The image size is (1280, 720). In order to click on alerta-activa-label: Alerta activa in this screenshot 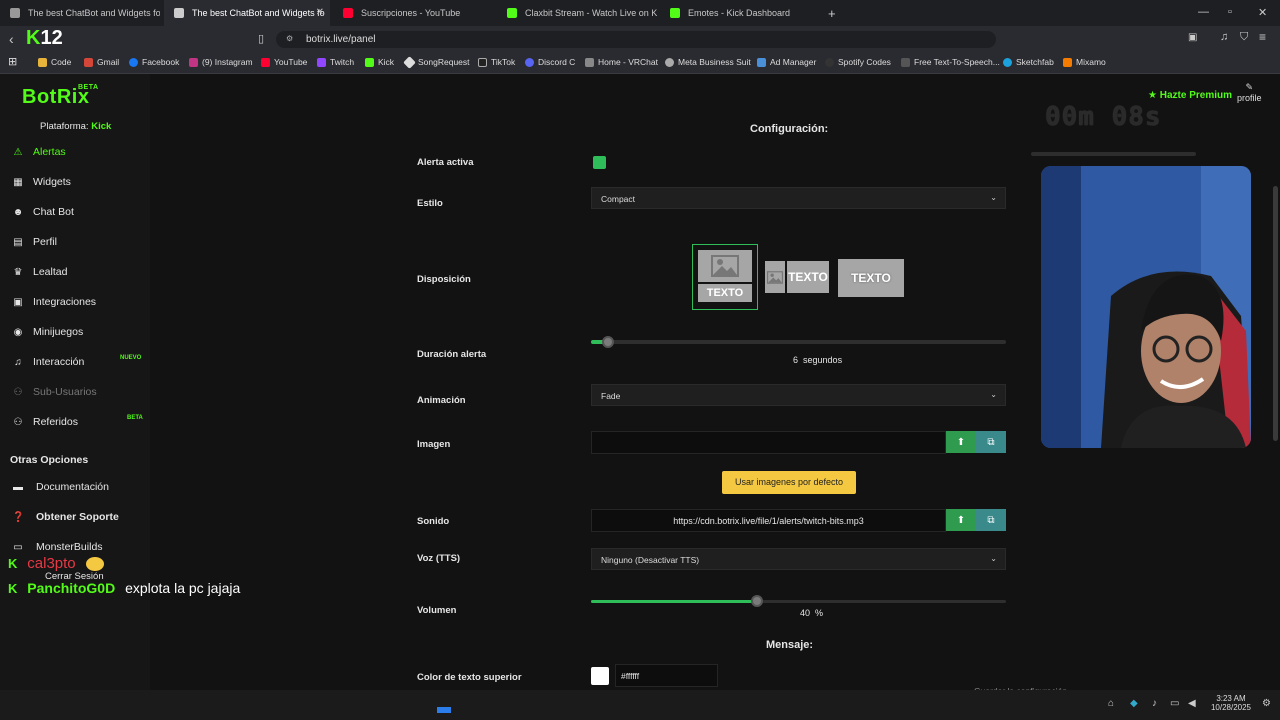, I will do `click(445, 162)`.